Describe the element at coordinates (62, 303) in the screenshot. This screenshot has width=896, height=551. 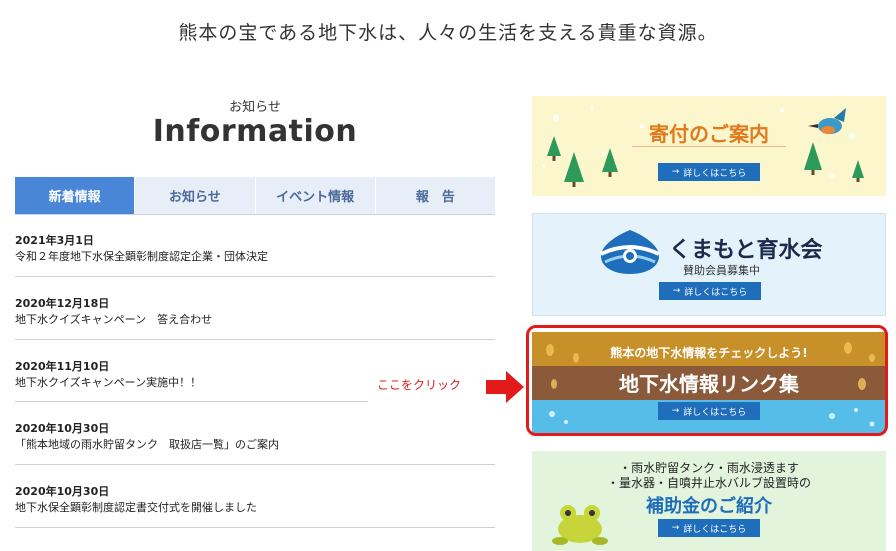
I see `news-date: 2020年12月18日` at that location.